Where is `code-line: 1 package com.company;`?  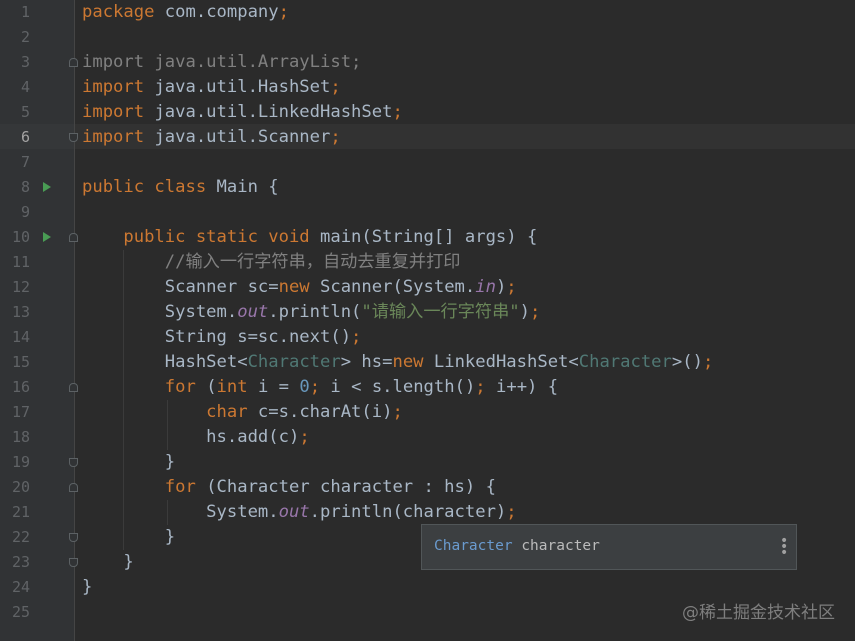 code-line: 1 package com.company; is located at coordinates (427, 12).